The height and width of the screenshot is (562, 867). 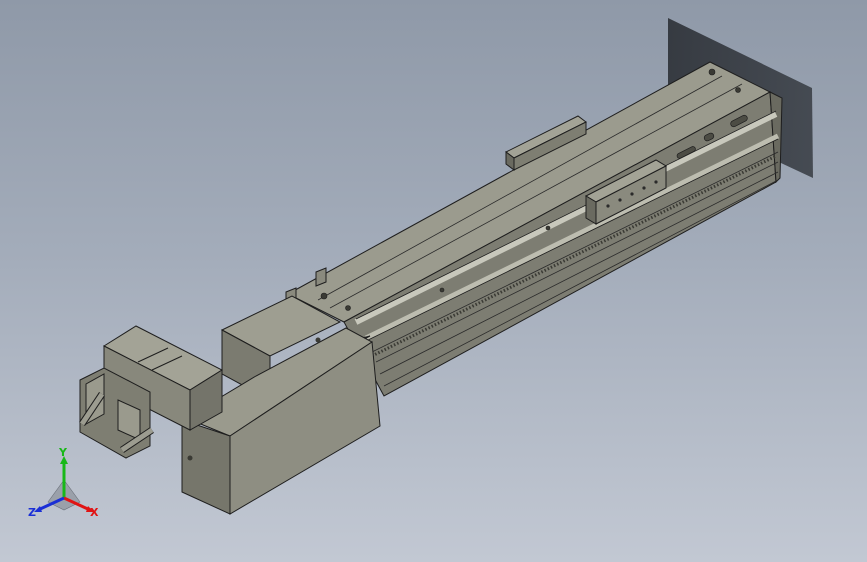 What do you see at coordinates (206, 467) in the screenshot?
I see `coupling-housing-front` at bounding box center [206, 467].